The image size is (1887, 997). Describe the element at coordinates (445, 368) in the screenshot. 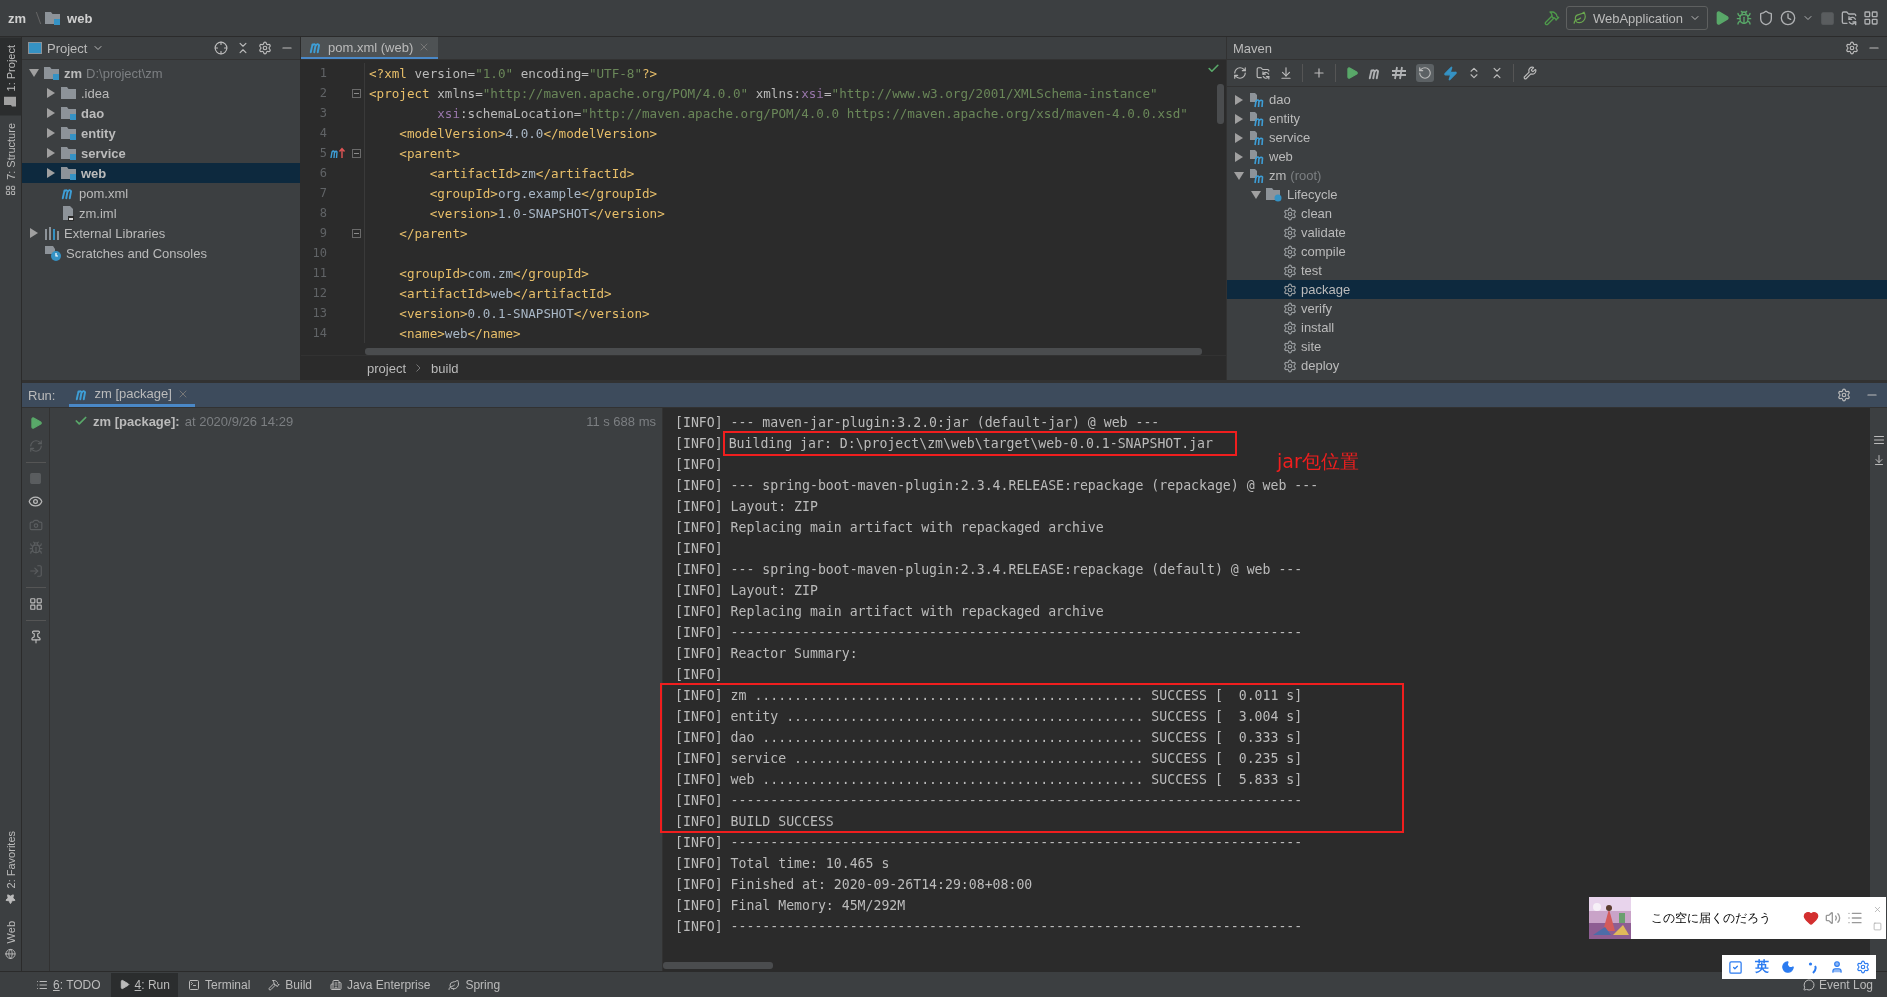

I see `breadcrumb-item: build` at that location.